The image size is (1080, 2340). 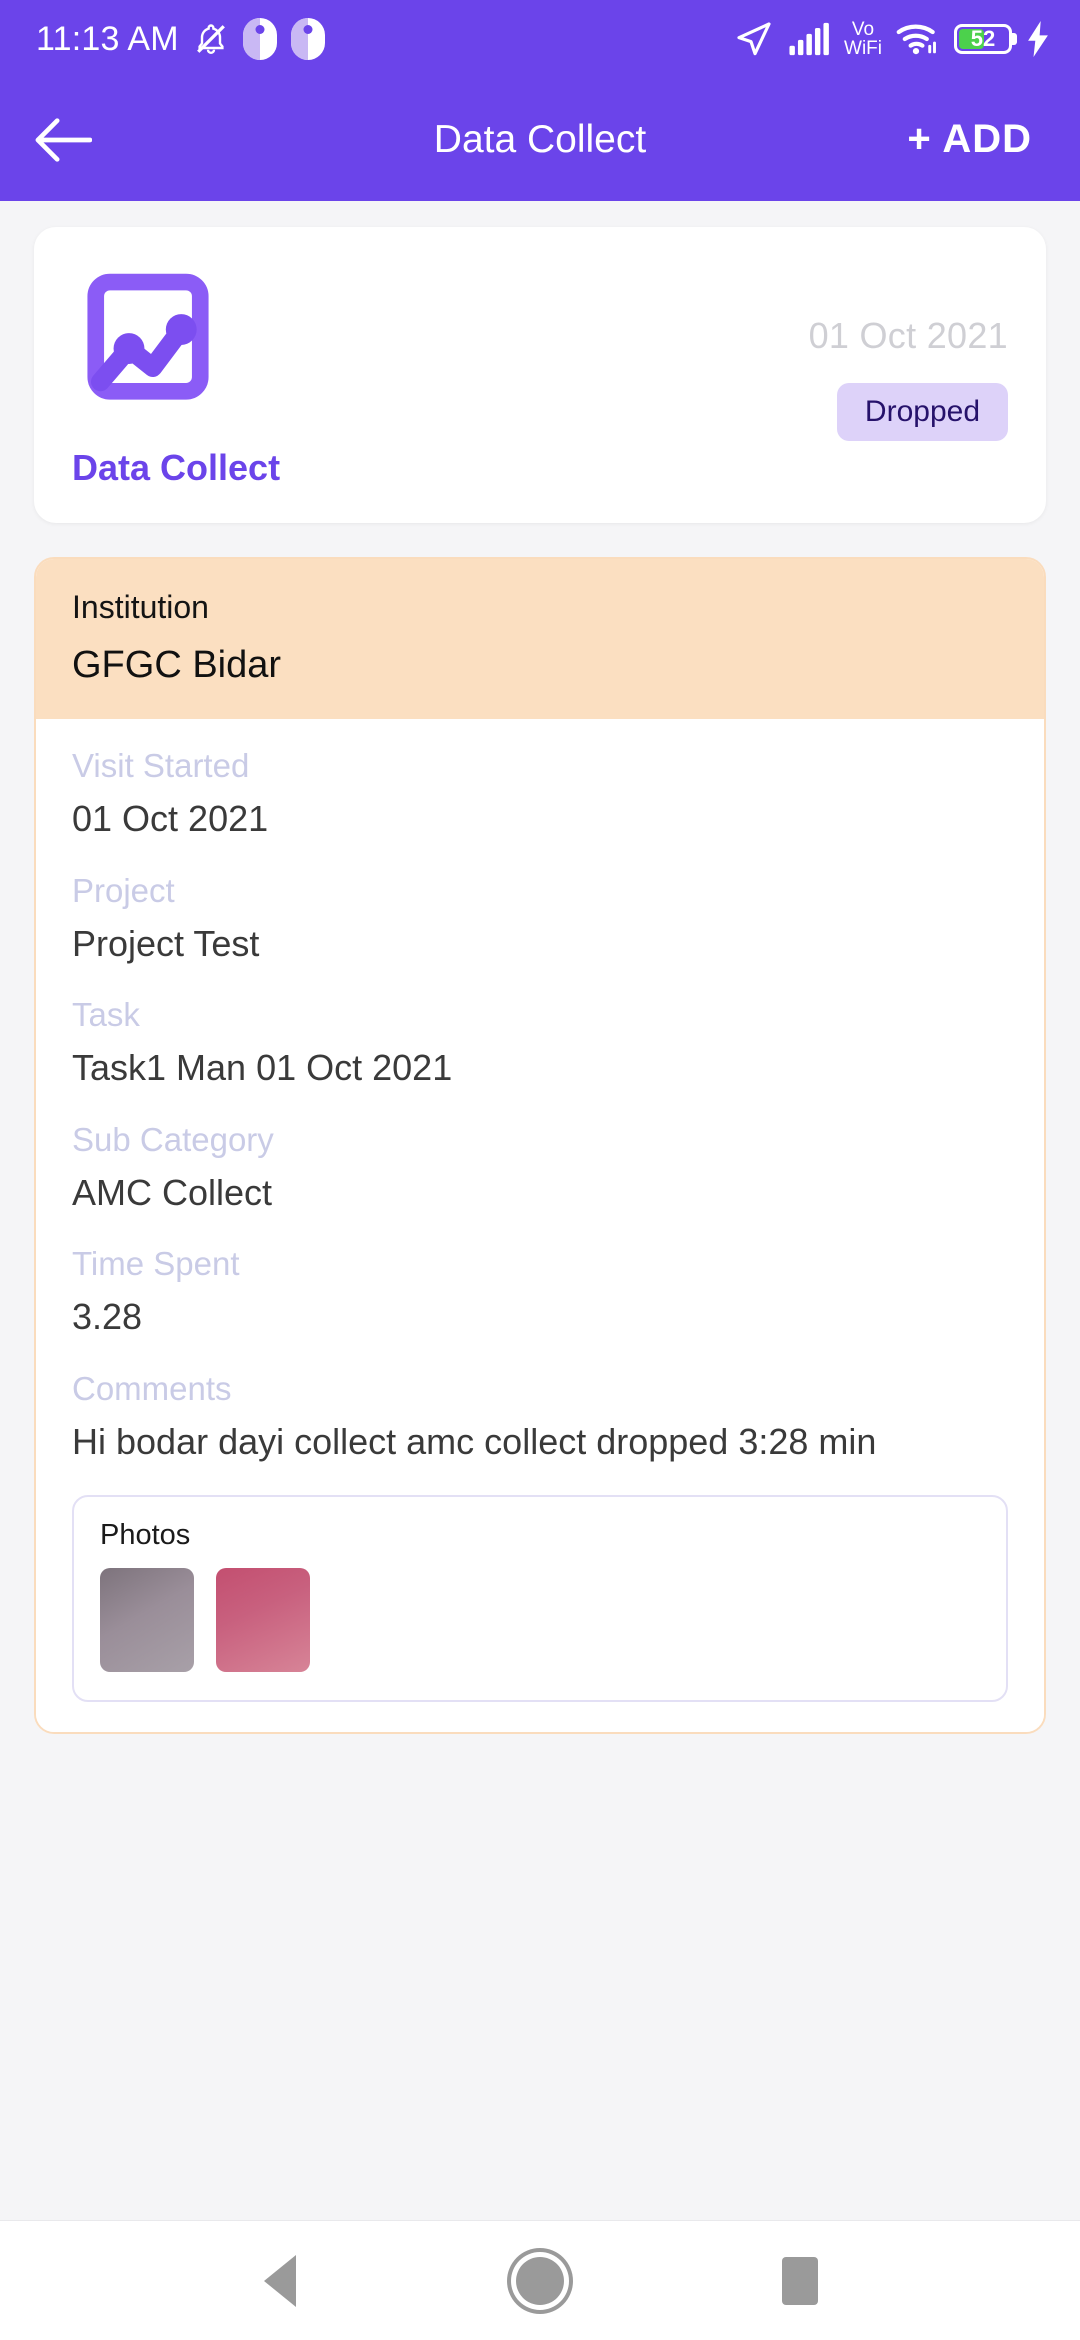 What do you see at coordinates (166, 943) in the screenshot?
I see `field-value: Project Test` at bounding box center [166, 943].